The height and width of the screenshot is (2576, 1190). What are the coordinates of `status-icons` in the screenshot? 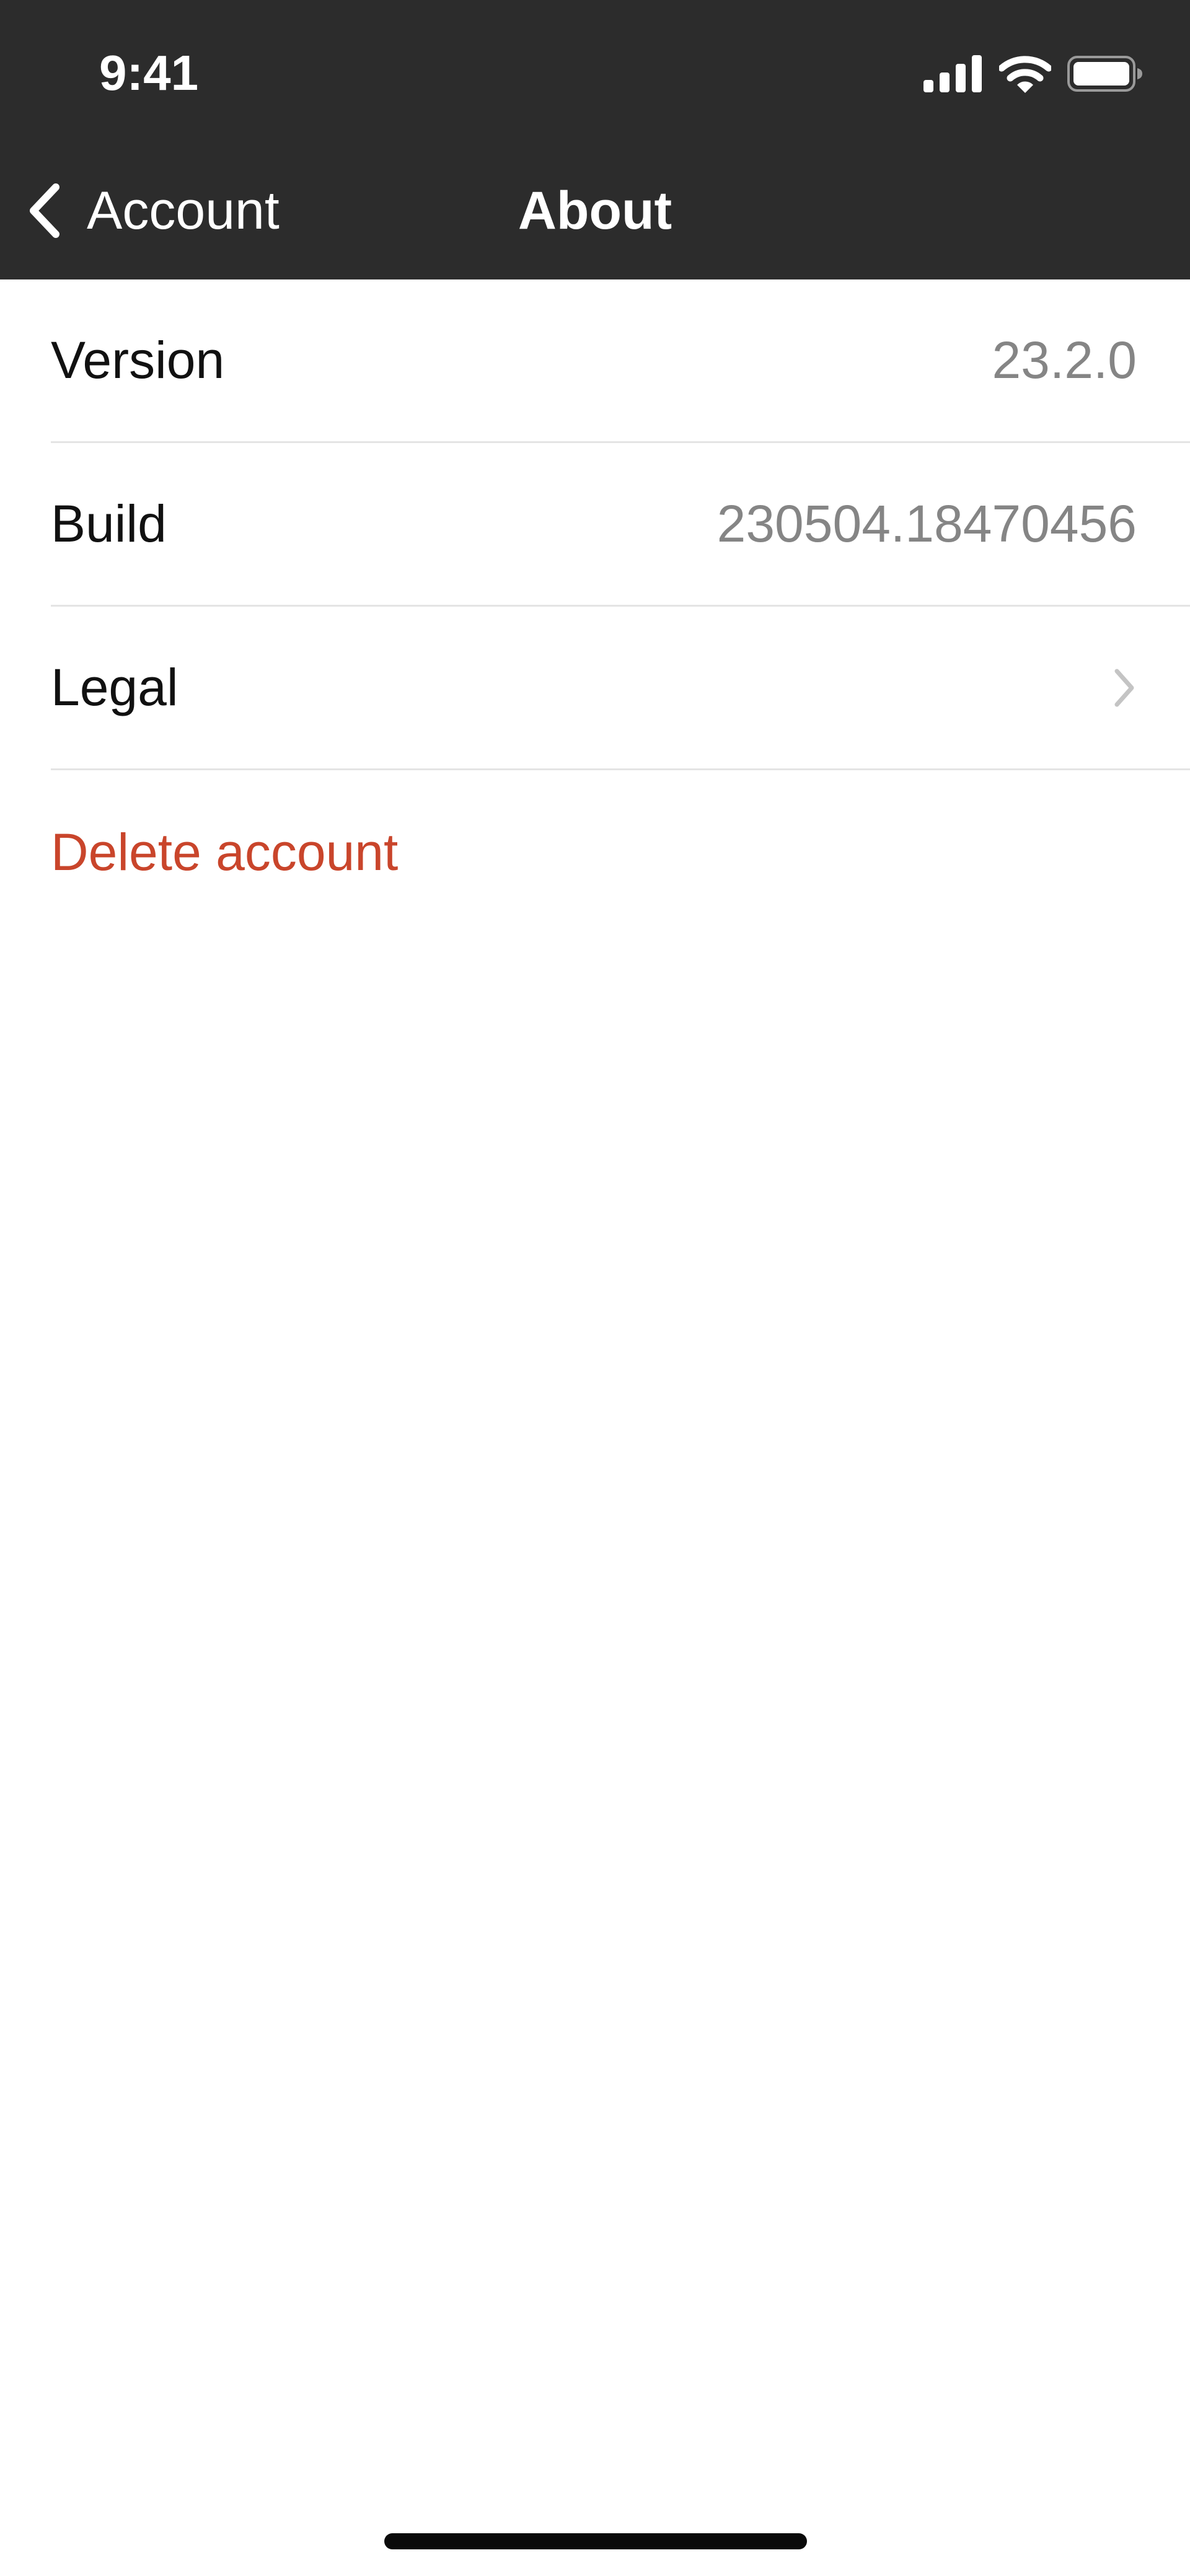 It's located at (1033, 73).